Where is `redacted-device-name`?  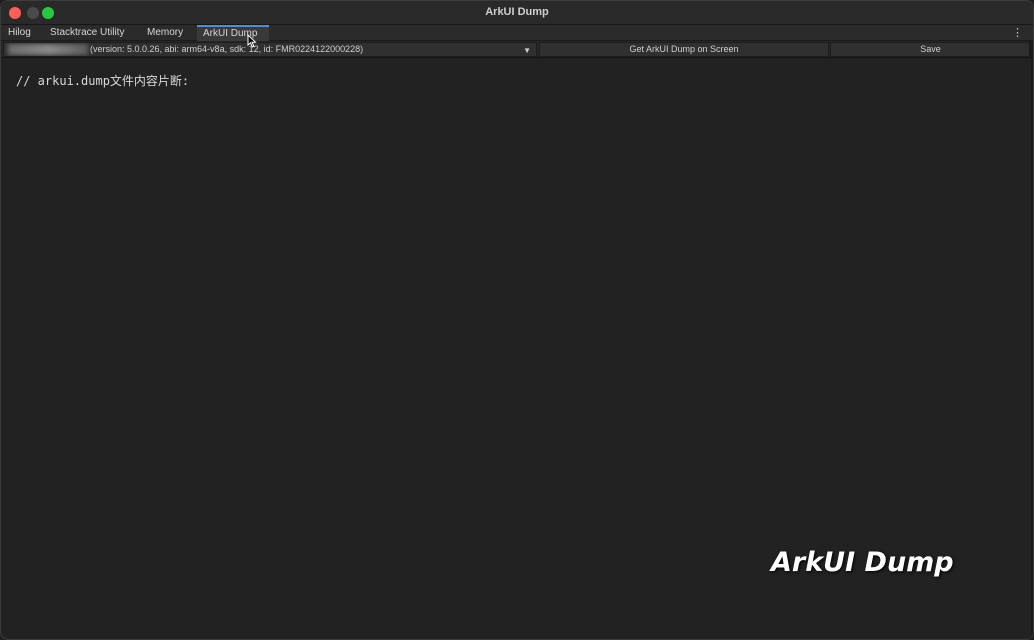 redacted-device-name is located at coordinates (48, 50).